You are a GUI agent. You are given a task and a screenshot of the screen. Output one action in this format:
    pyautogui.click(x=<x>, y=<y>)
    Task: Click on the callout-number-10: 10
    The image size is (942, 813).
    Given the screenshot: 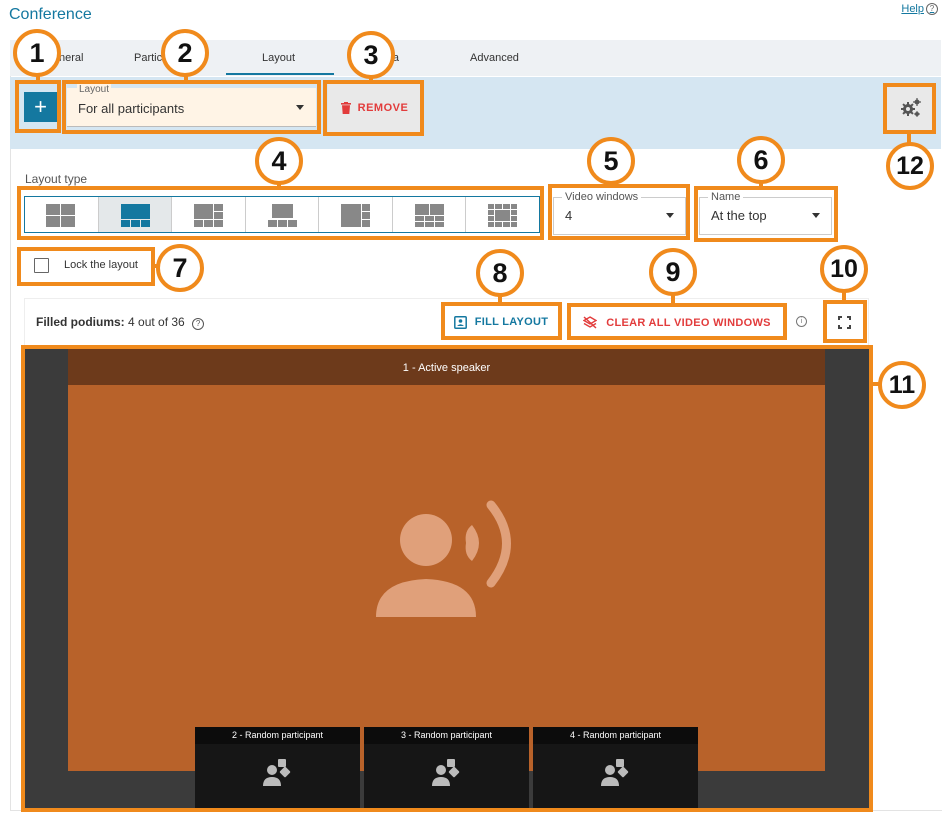 What is the action you would take?
    pyautogui.click(x=844, y=269)
    